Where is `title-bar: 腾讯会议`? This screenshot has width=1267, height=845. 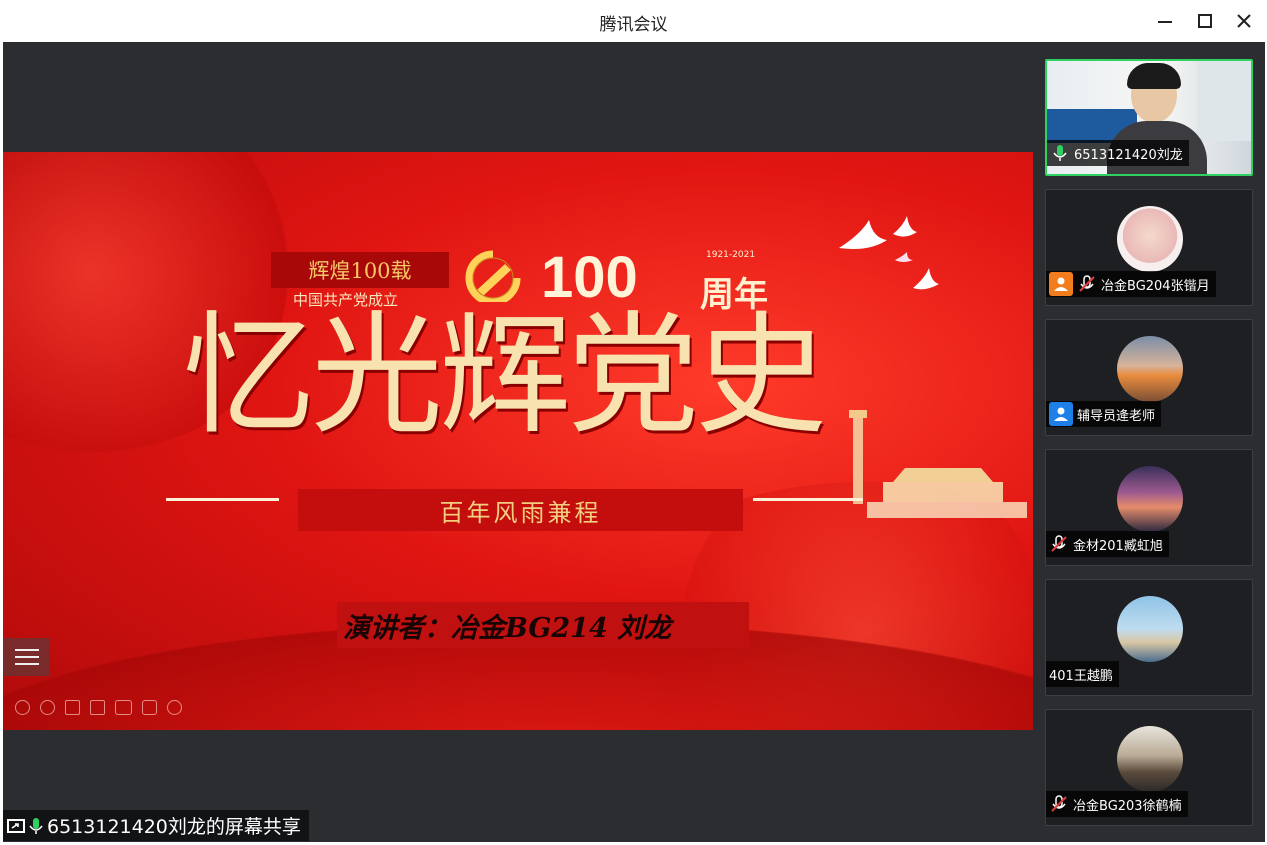 title-bar: 腾讯会议 is located at coordinates (633, 21).